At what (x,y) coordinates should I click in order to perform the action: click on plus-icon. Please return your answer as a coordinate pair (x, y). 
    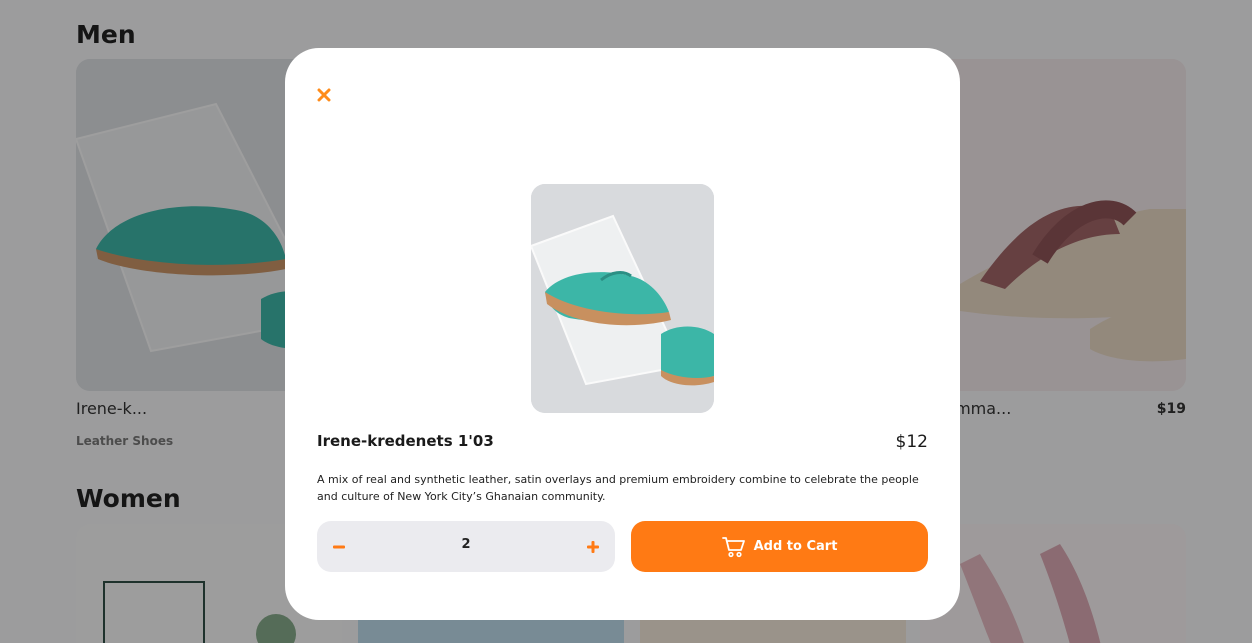
    Looking at the image, I should click on (593, 547).